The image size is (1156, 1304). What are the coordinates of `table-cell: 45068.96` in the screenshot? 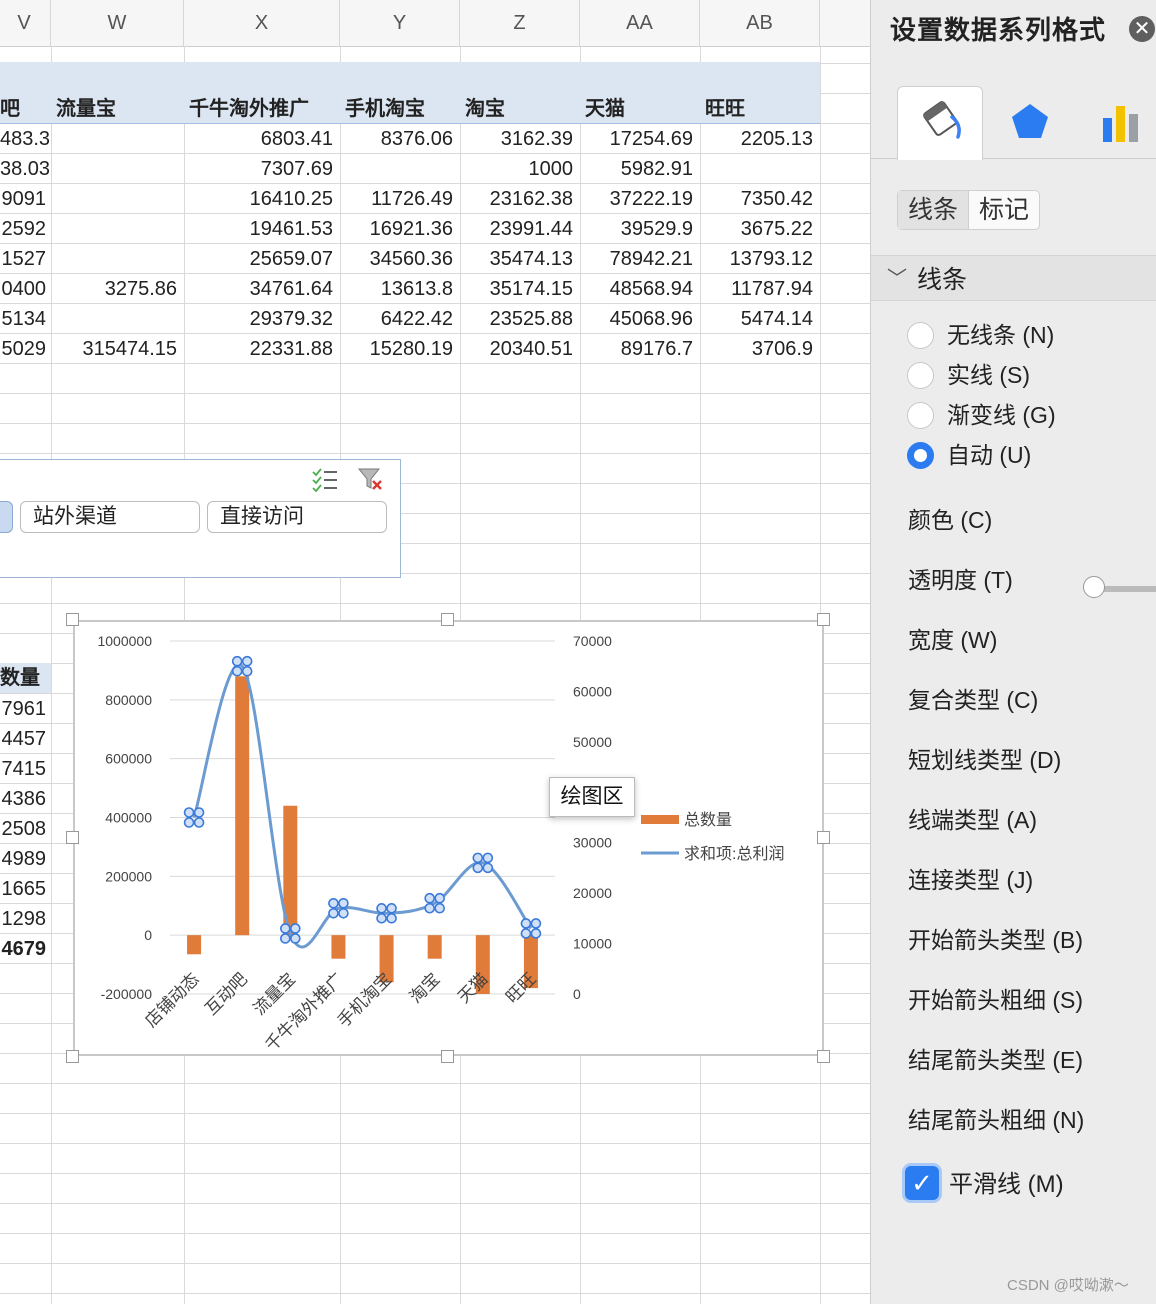 It's located at (635, 319).